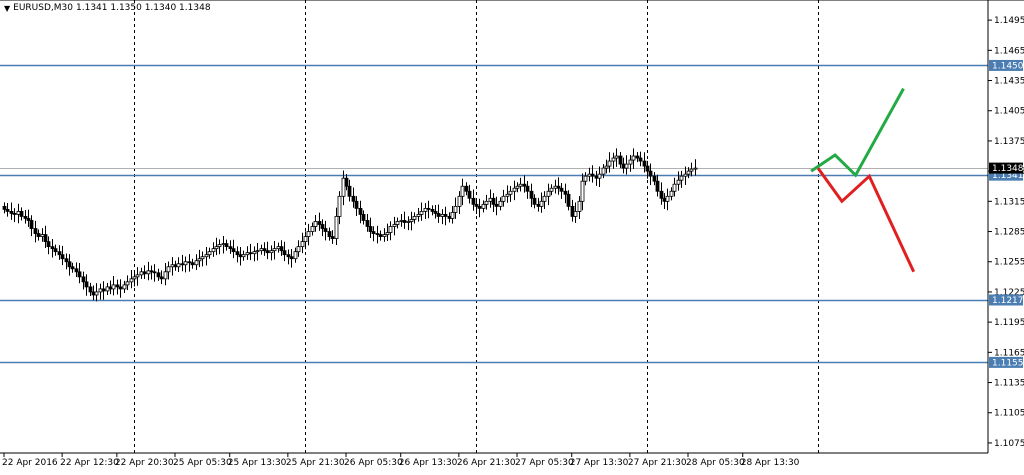 This screenshot has width=1024, height=475. Describe the element at coordinates (1008, 363) in the screenshot. I see `level-price-tag: 1.1155` at that location.